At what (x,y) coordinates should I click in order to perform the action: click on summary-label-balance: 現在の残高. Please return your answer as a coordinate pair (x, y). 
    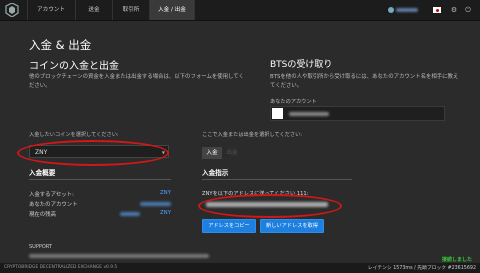
    Looking at the image, I should click on (42, 215).